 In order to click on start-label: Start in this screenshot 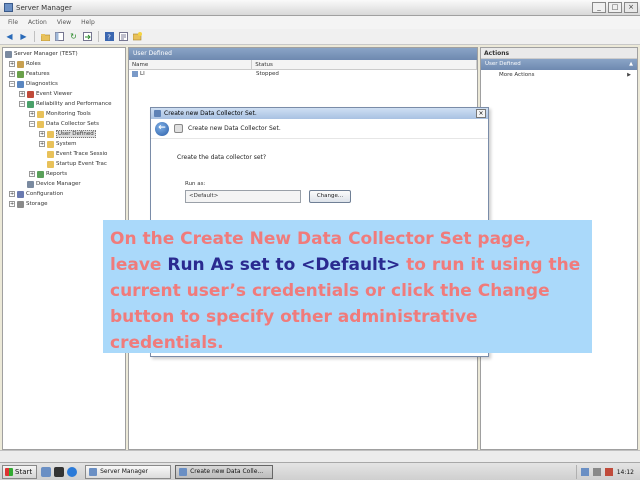, I will do `click(24, 471)`.